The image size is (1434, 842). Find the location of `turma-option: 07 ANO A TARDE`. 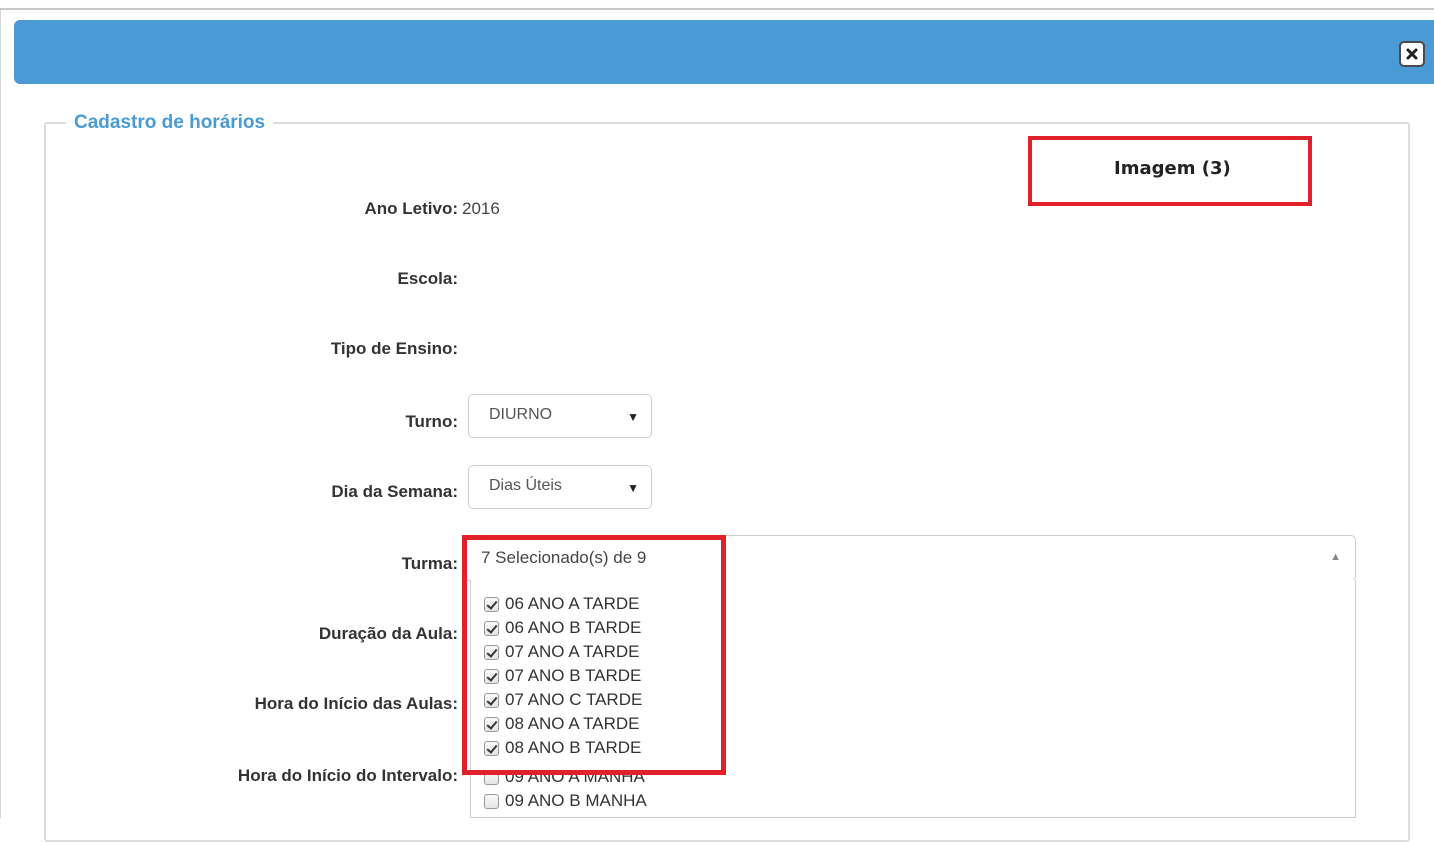

turma-option: 07 ANO A TARDE is located at coordinates (562, 652).